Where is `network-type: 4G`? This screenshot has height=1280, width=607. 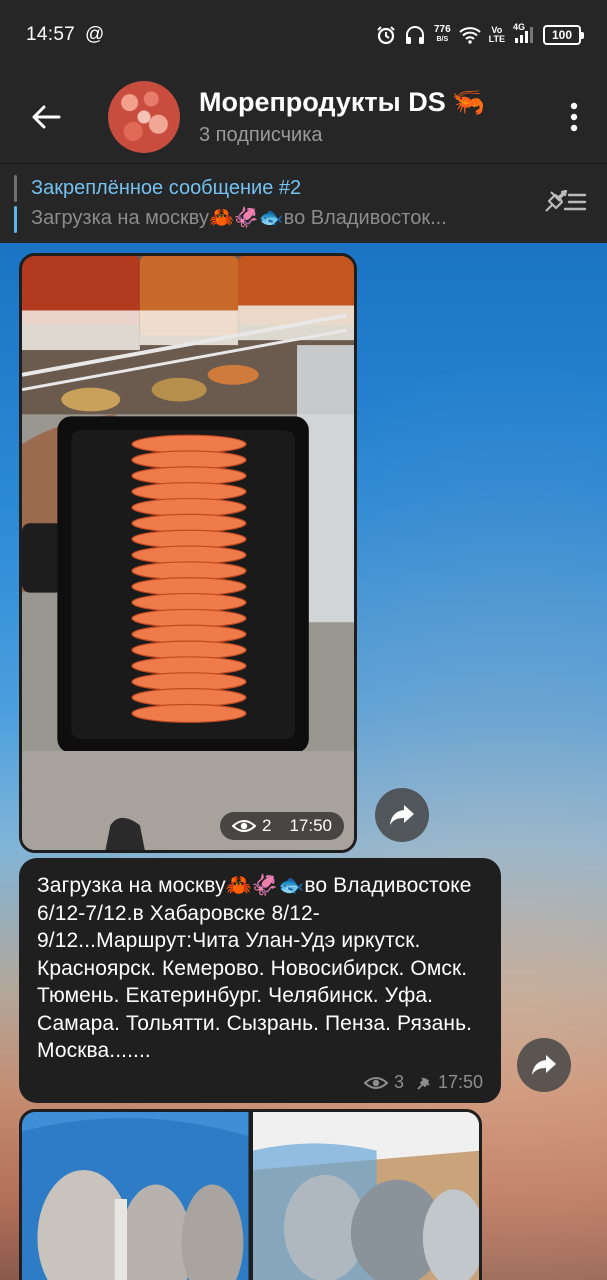 network-type: 4G is located at coordinates (519, 27).